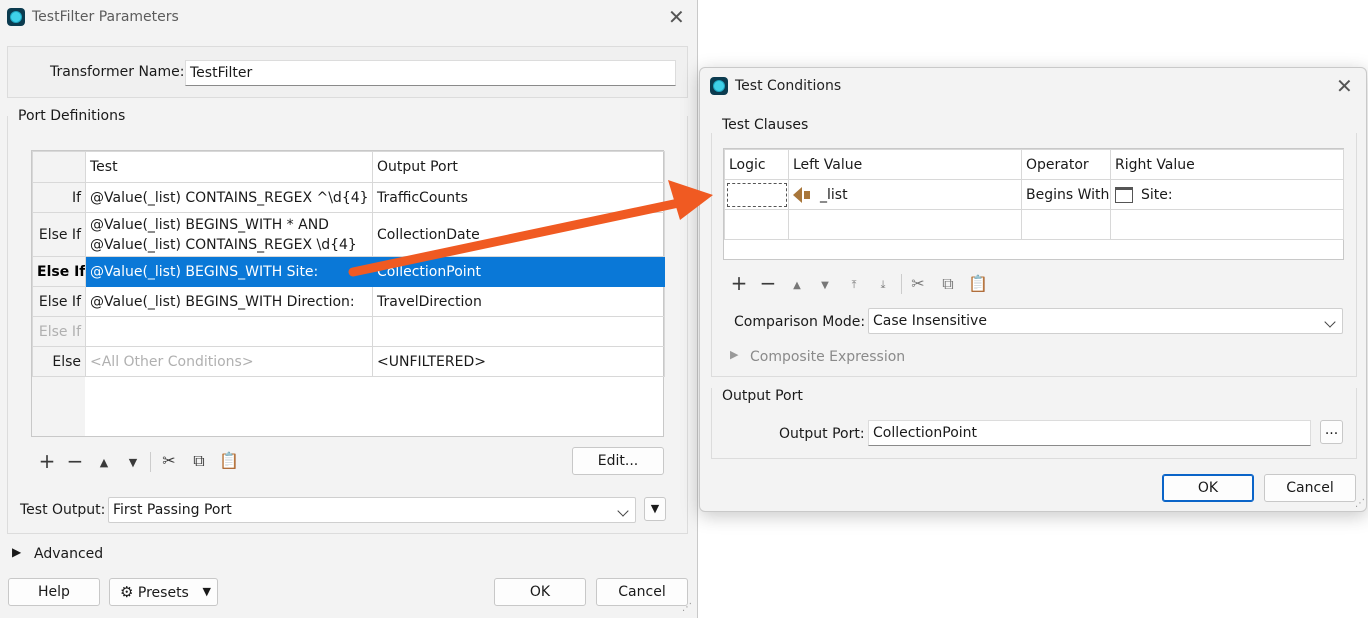 This screenshot has height=618, width=1368. I want to click on annotation-arrow, so click(530, 228).